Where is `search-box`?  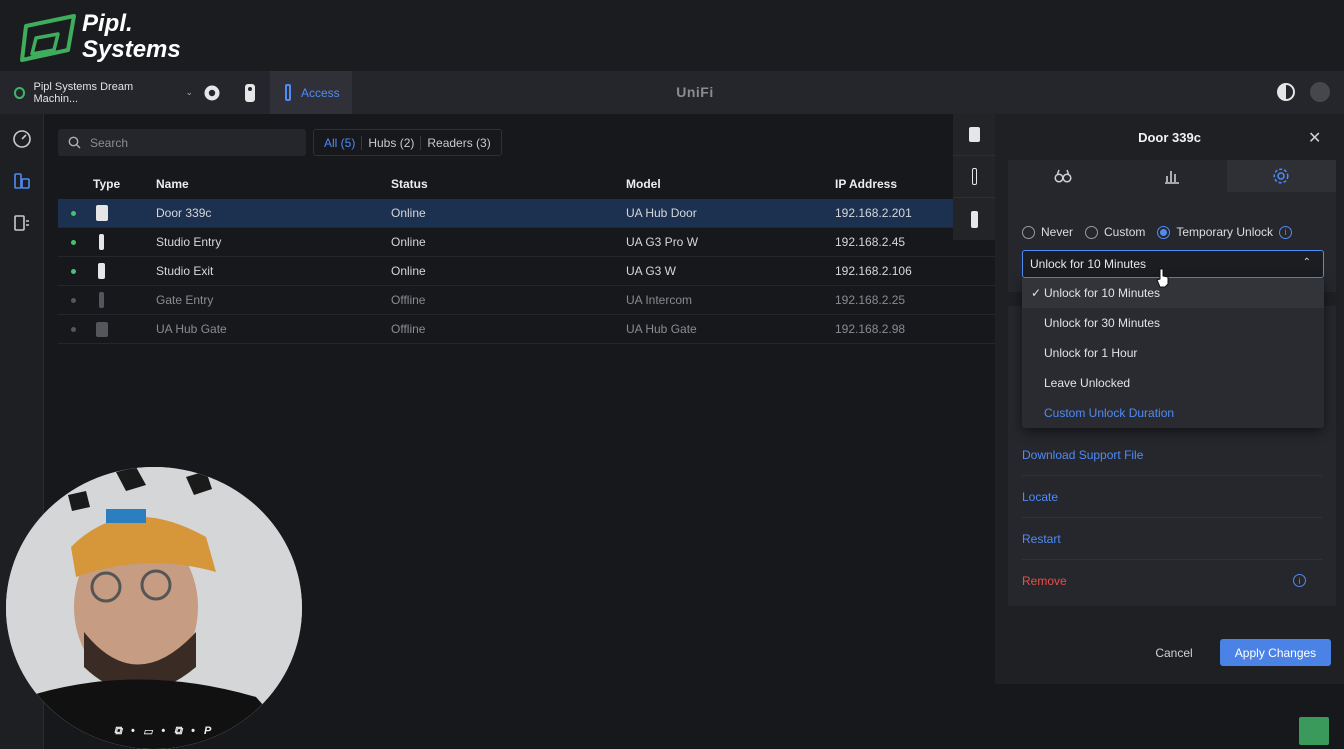 search-box is located at coordinates (182, 142).